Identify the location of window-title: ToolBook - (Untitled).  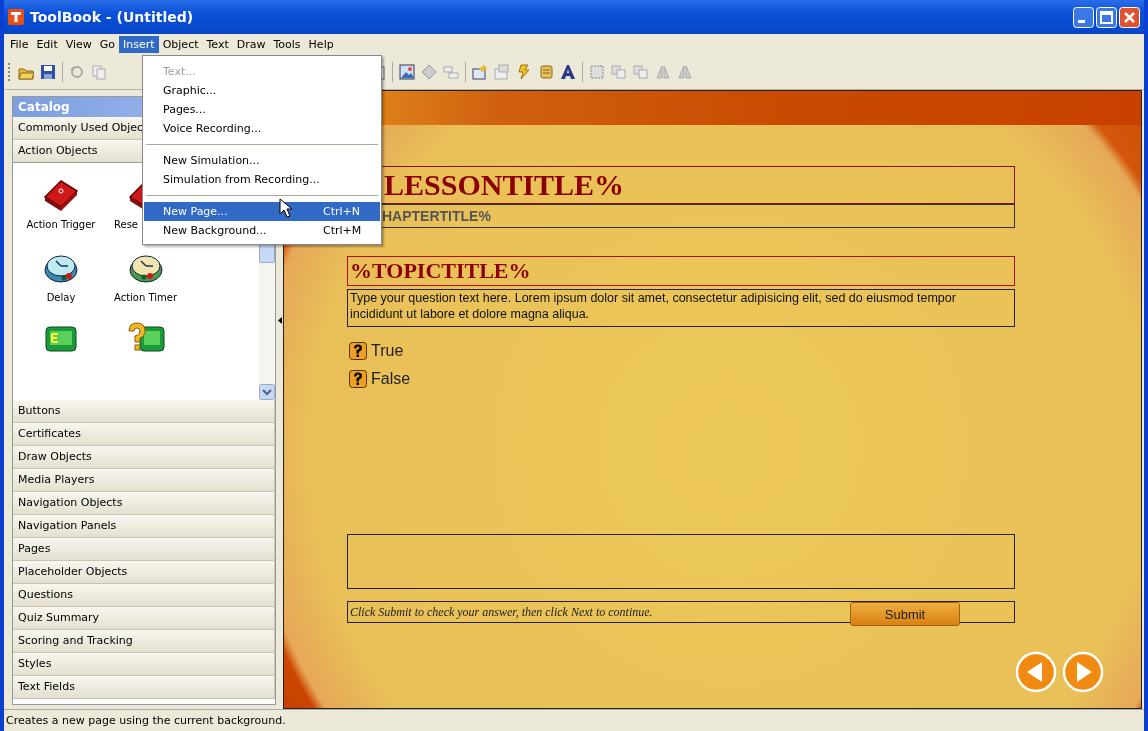
(112, 17).